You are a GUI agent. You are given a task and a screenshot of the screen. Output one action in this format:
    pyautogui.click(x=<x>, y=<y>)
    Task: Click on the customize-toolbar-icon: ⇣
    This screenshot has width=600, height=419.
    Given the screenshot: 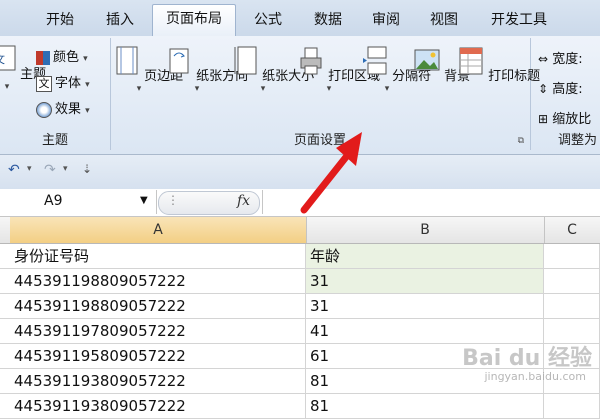 What is the action you would take?
    pyautogui.click(x=87, y=169)
    